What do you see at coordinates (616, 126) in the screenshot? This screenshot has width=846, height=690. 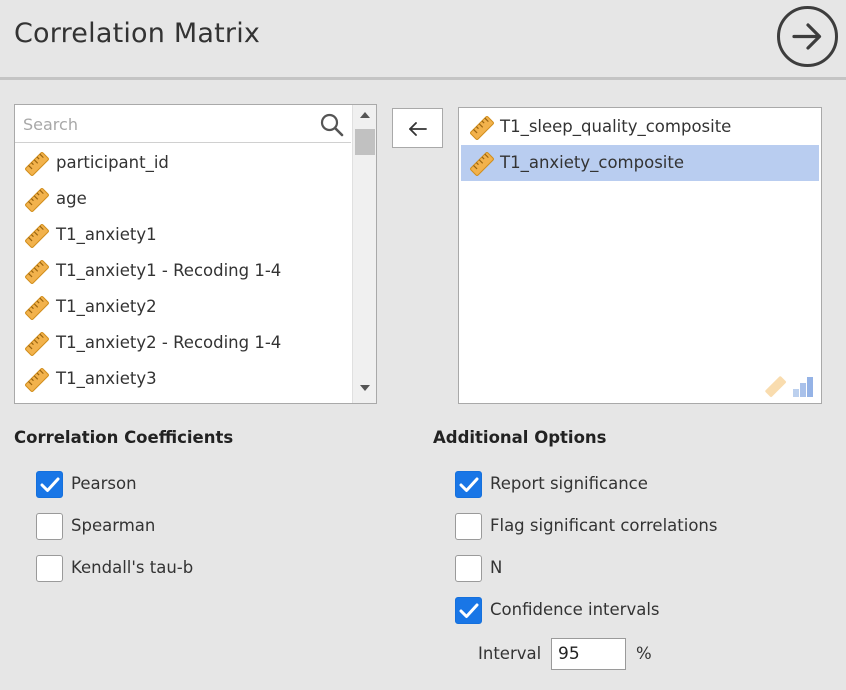 I see `list-item-label: T1_sleep_quality_composite` at bounding box center [616, 126].